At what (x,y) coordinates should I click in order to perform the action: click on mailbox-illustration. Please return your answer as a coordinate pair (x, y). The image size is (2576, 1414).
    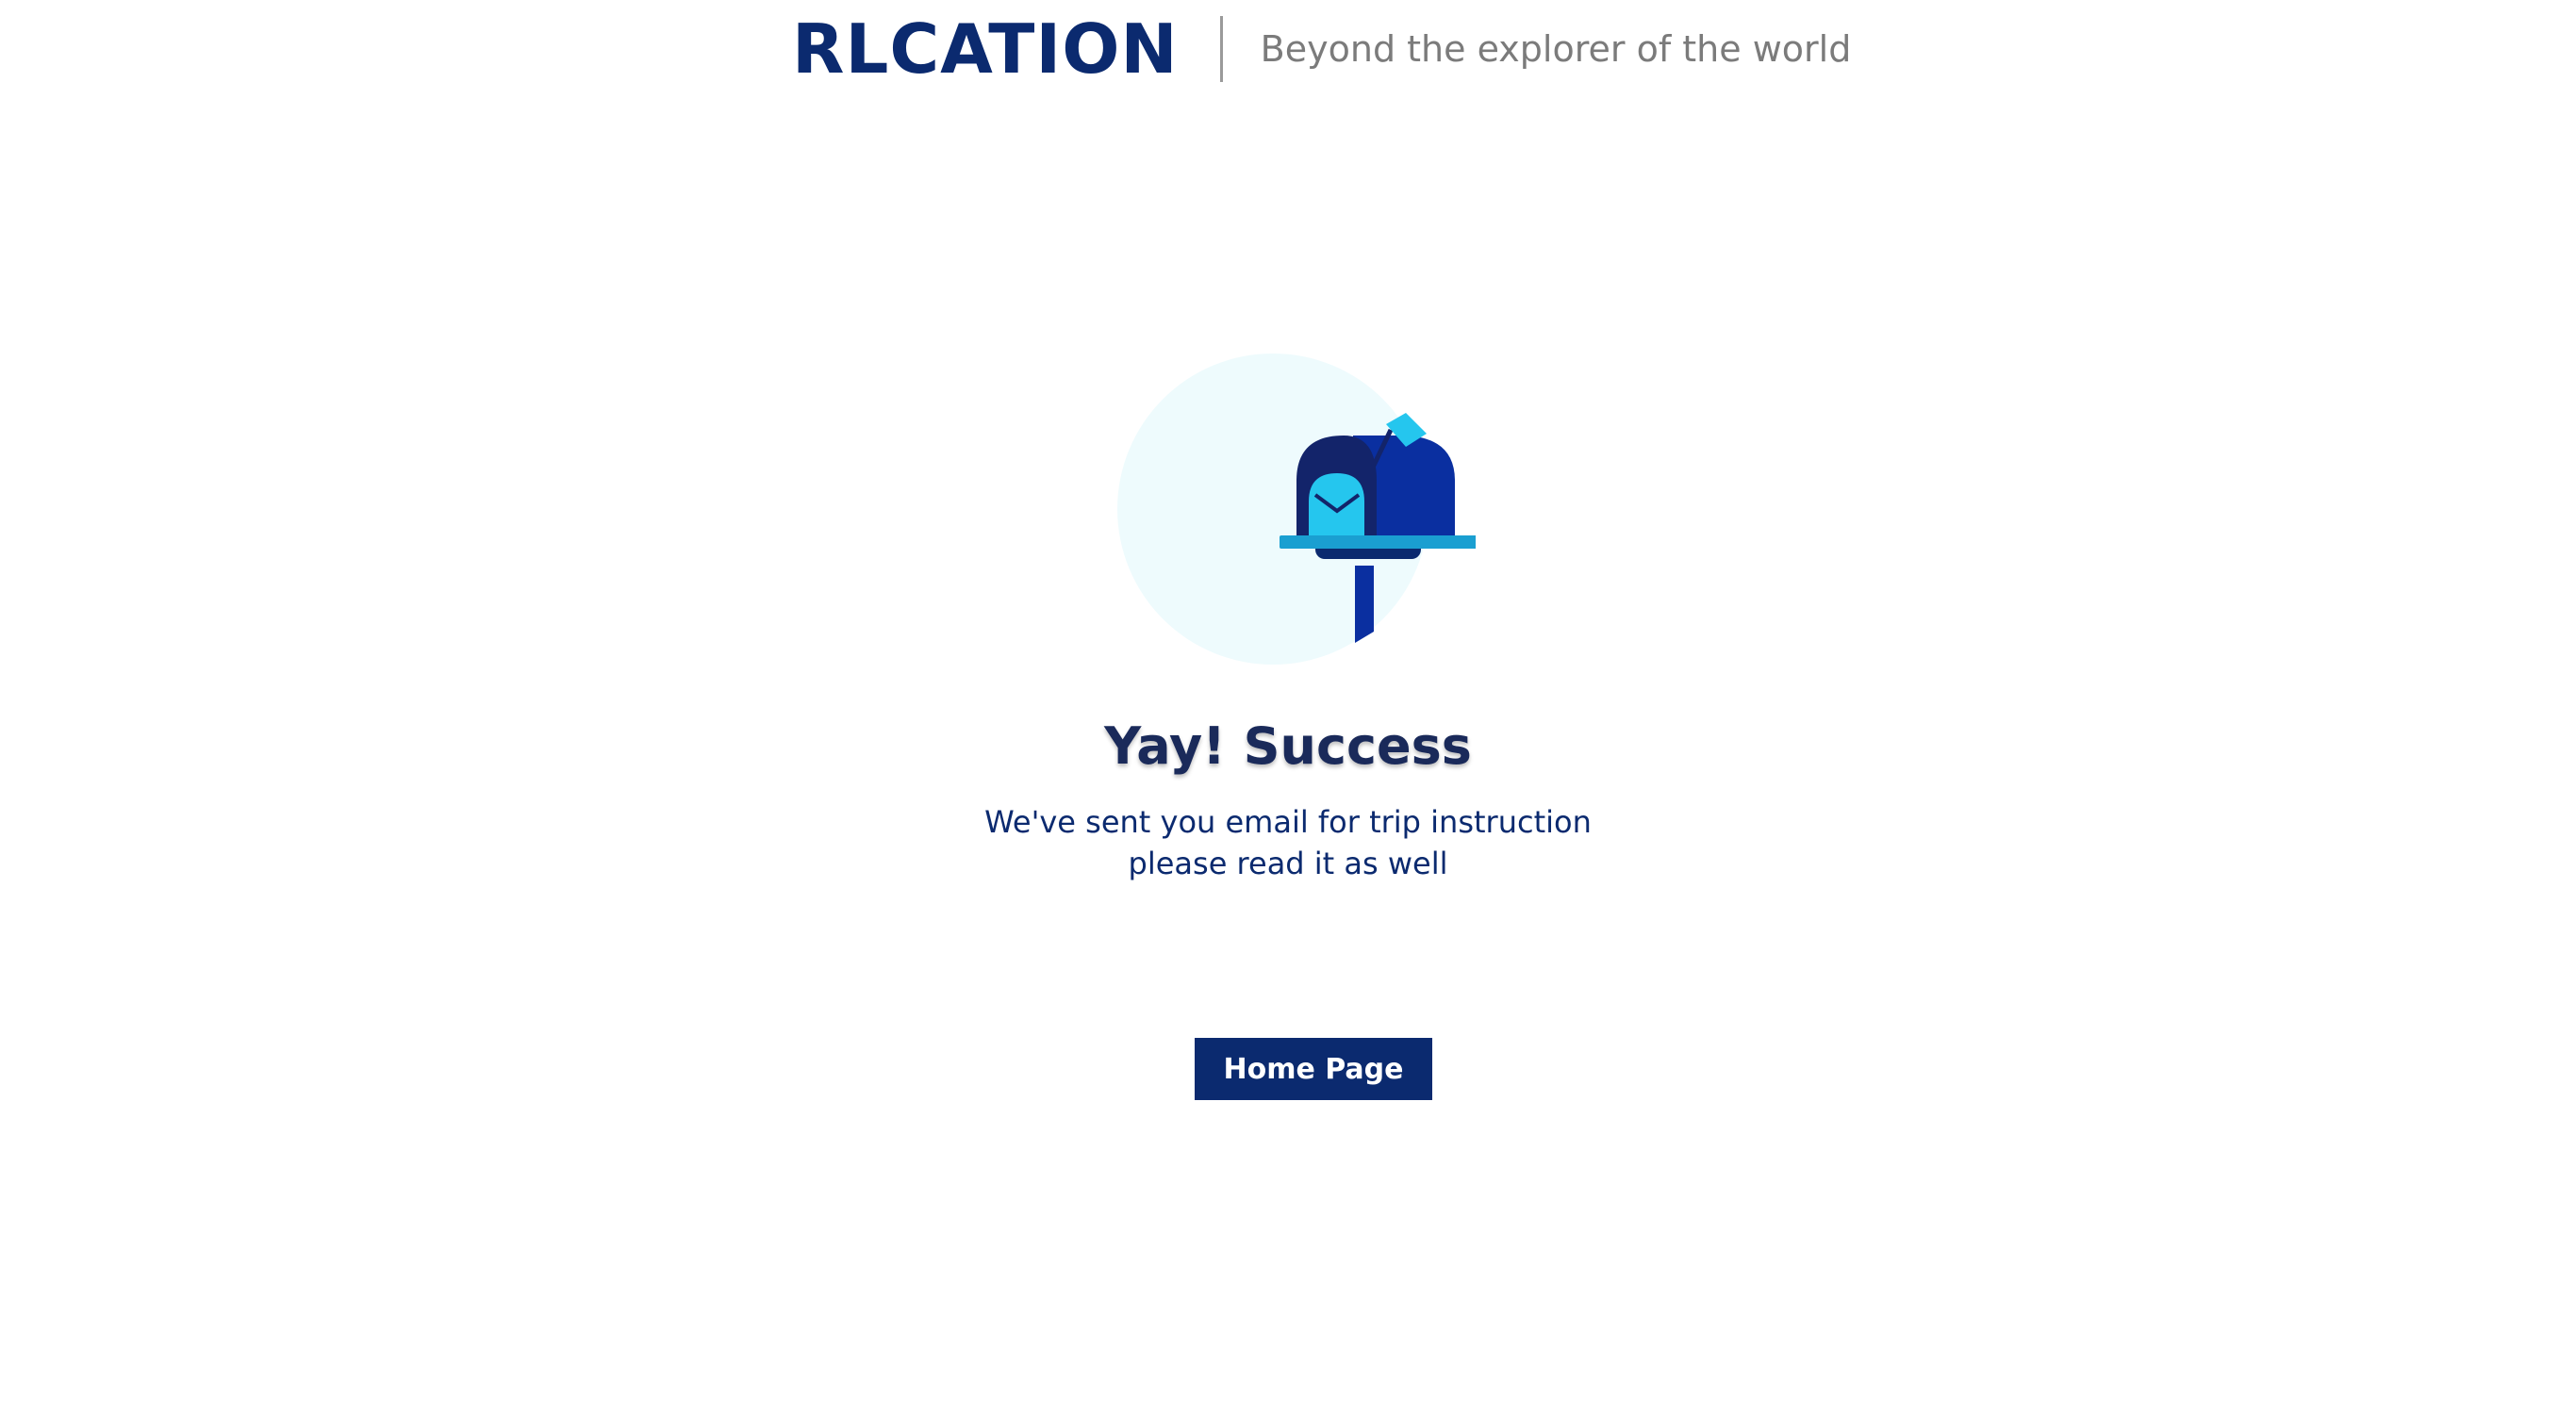
    Looking at the image, I should click on (1301, 509).